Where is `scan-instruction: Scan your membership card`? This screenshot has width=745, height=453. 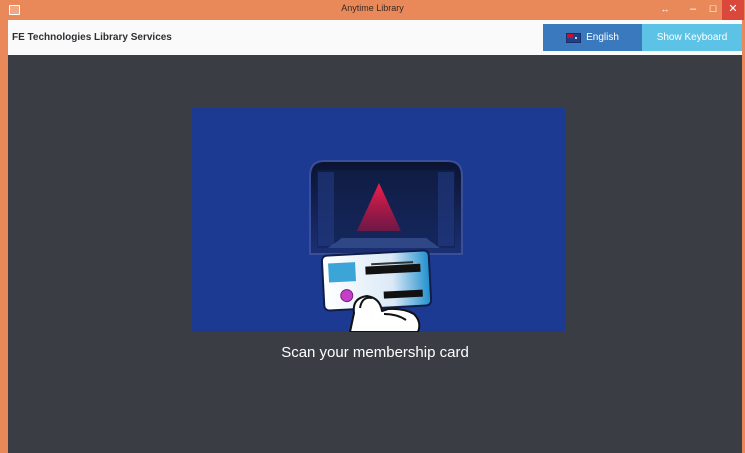
scan-instruction: Scan your membership card is located at coordinates (375, 352).